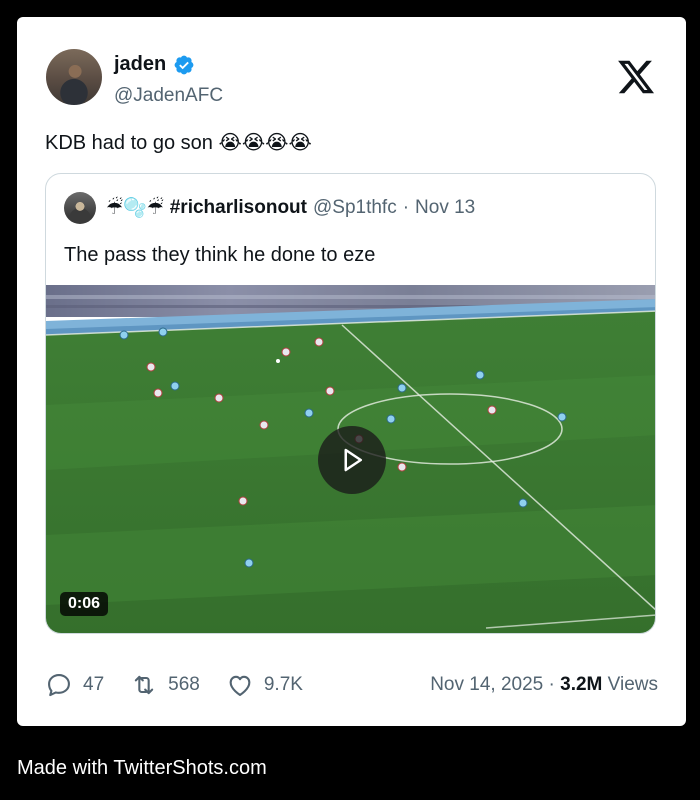  What do you see at coordinates (445, 208) in the screenshot?
I see `quoted-date: Nov 13` at bounding box center [445, 208].